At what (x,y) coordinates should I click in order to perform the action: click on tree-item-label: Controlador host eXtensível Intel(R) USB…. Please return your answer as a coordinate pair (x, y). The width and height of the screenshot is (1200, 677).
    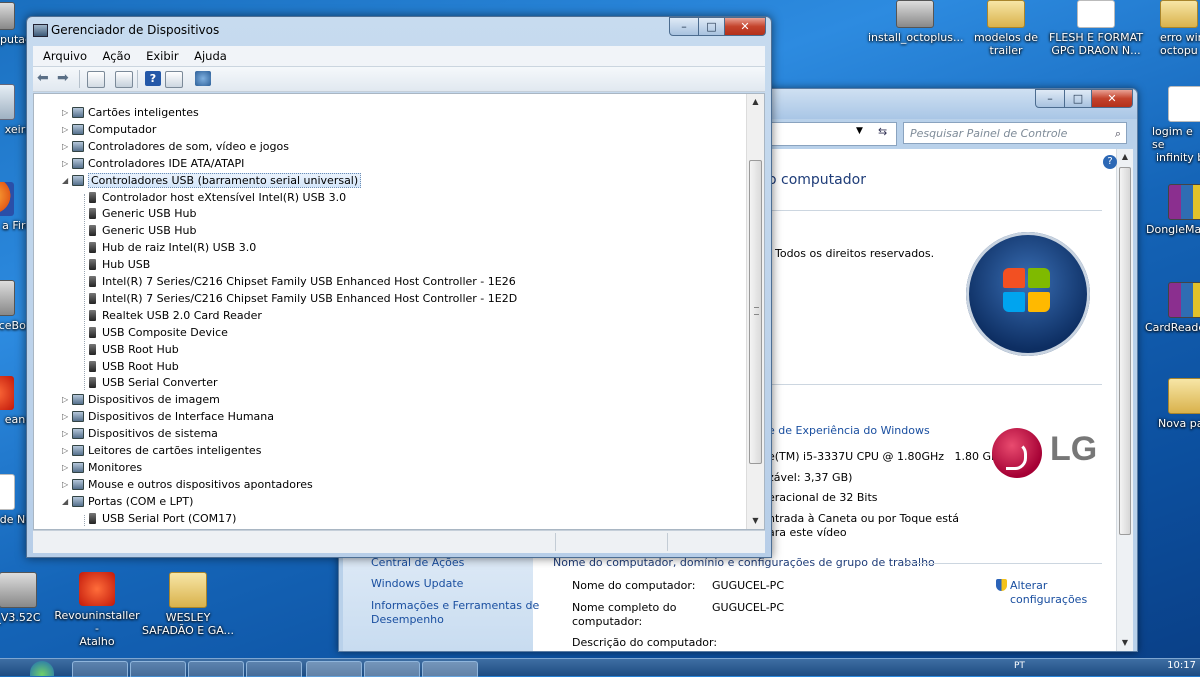
    Looking at the image, I should click on (224, 197).